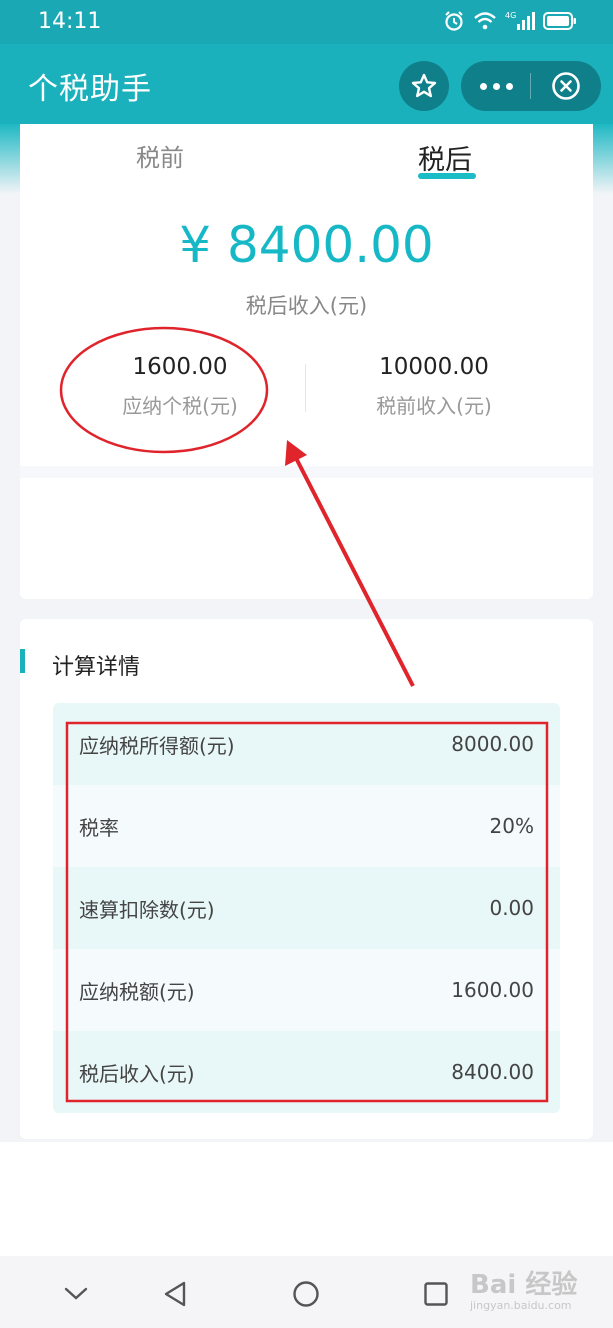  I want to click on recents-square-icon, so click(436, 1294).